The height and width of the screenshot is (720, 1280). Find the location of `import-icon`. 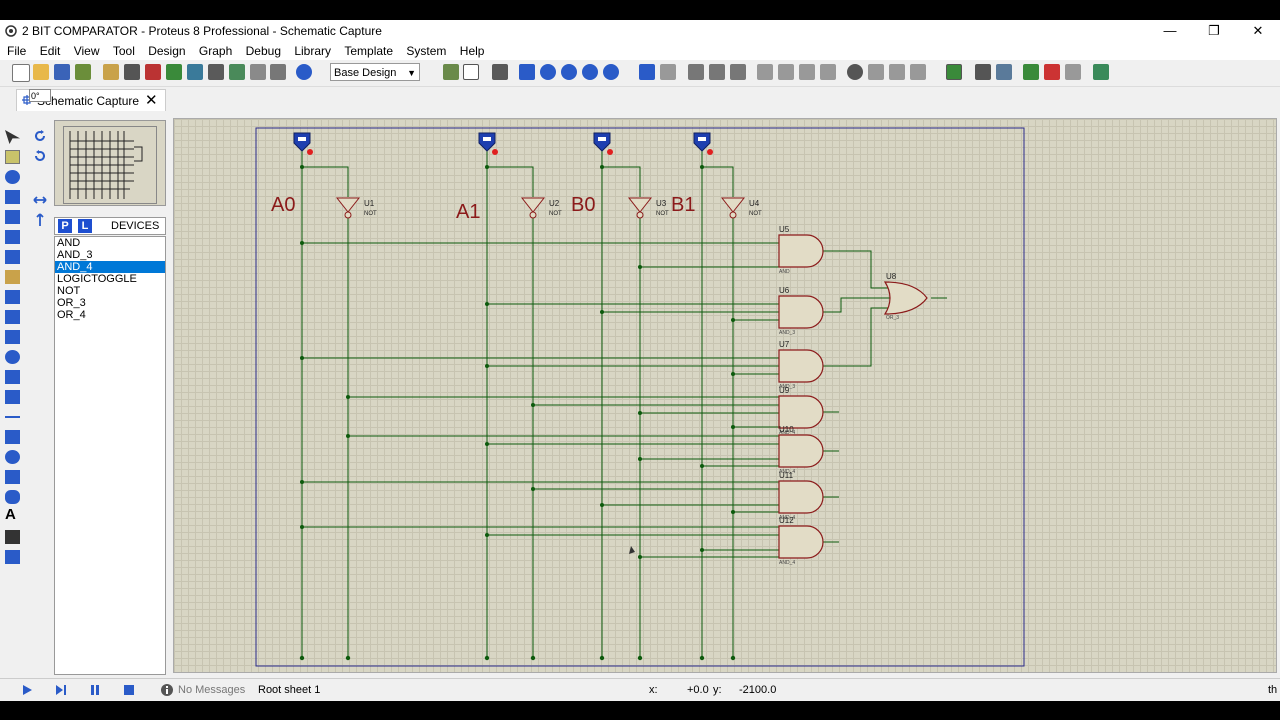

import-icon is located at coordinates (83, 72).